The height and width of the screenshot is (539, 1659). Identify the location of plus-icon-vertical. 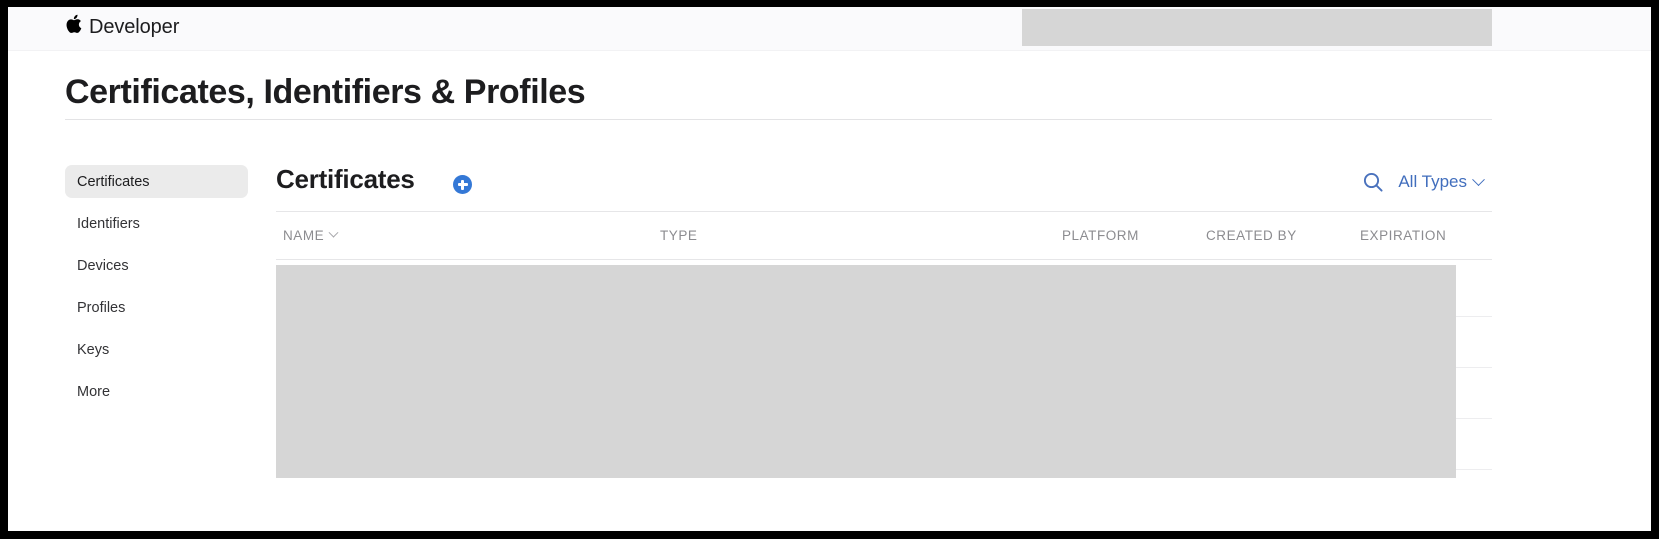
(462, 184).